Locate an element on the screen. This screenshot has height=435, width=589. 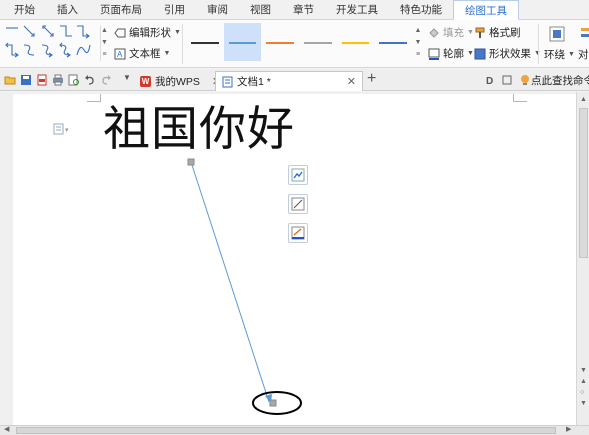
wps-logo-icon: W is located at coordinates (145, 81).